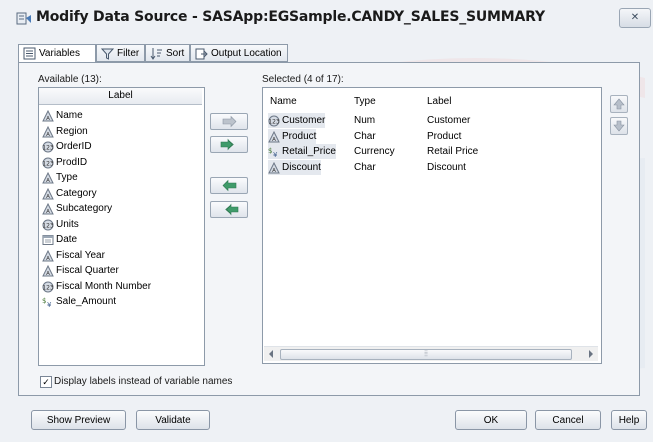  Describe the element at coordinates (96, 178) in the screenshot. I see `available-variable-item: A Type` at that location.